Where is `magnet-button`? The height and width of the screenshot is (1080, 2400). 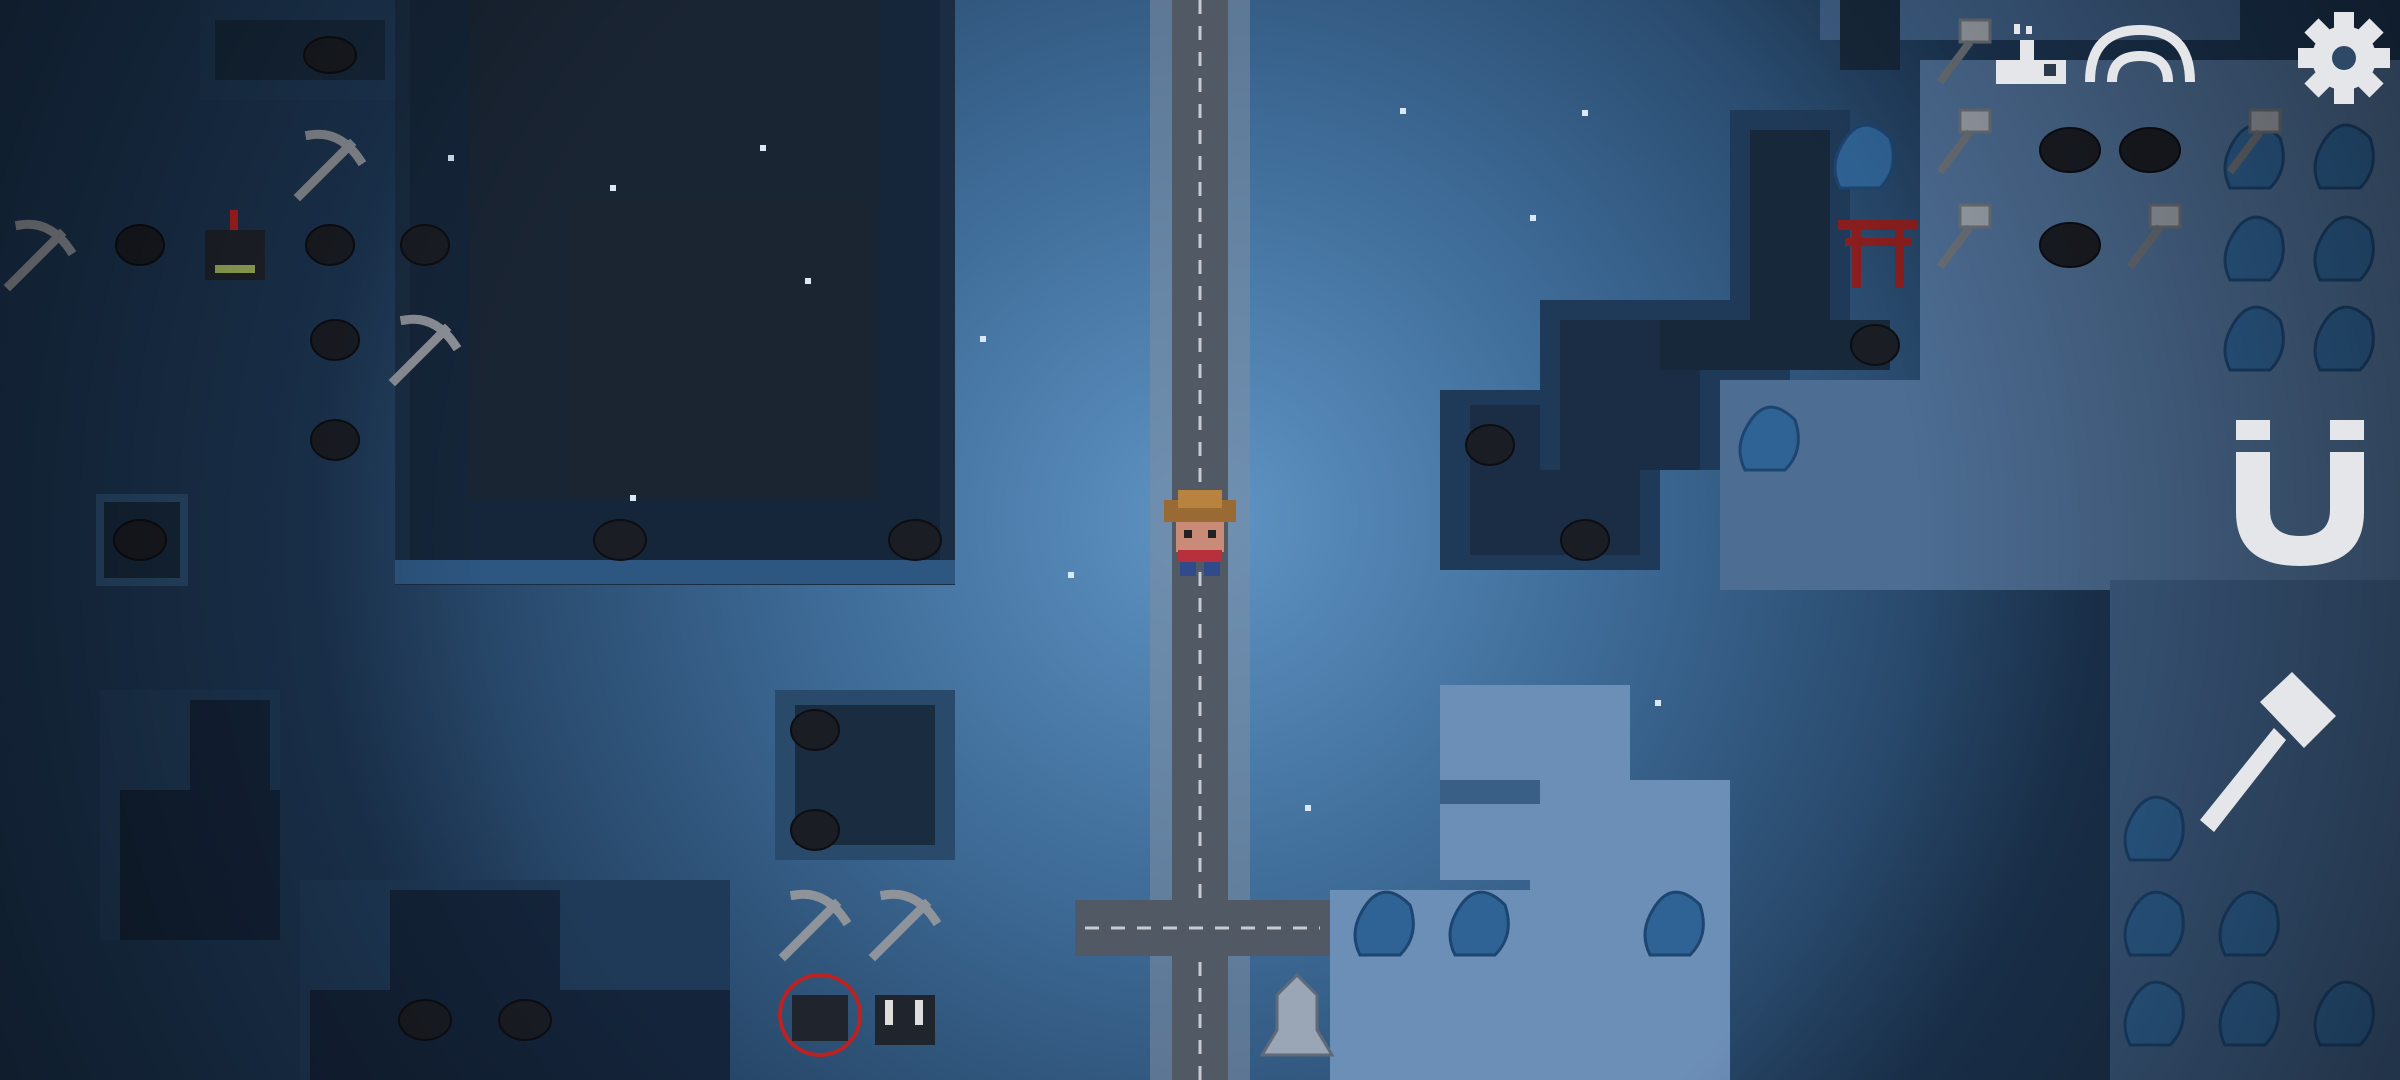 magnet-button is located at coordinates (2300, 495).